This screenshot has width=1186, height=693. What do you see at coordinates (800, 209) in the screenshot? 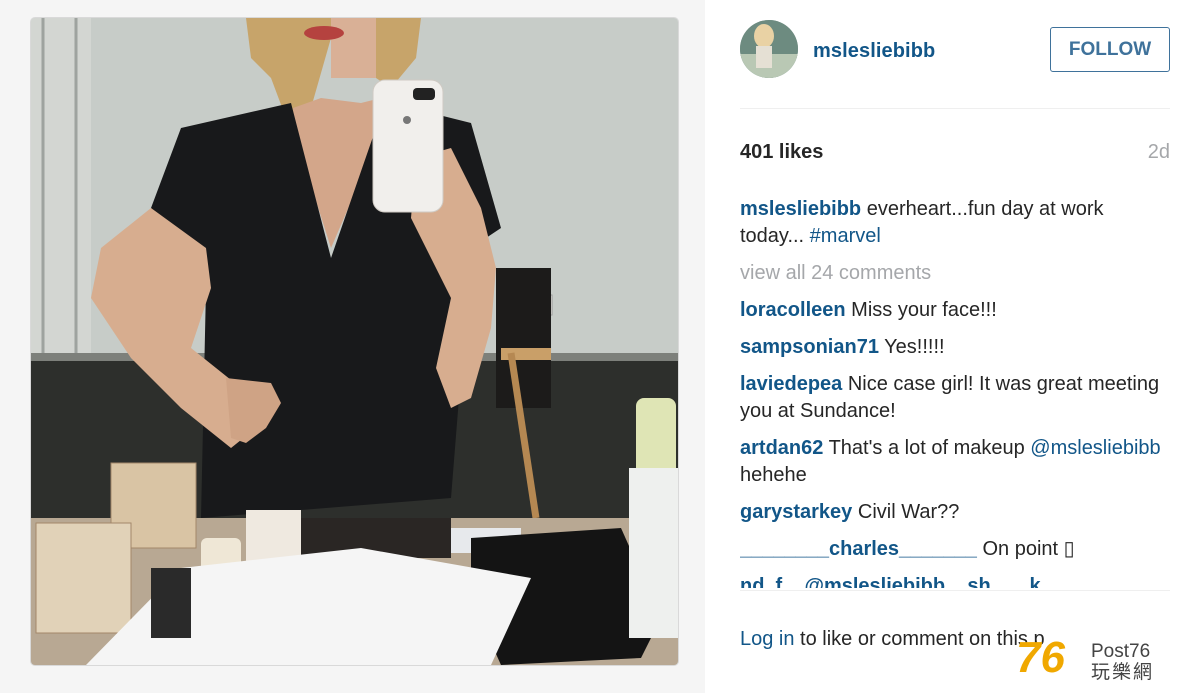
I see `caption-user: mslesliebibb` at bounding box center [800, 209].